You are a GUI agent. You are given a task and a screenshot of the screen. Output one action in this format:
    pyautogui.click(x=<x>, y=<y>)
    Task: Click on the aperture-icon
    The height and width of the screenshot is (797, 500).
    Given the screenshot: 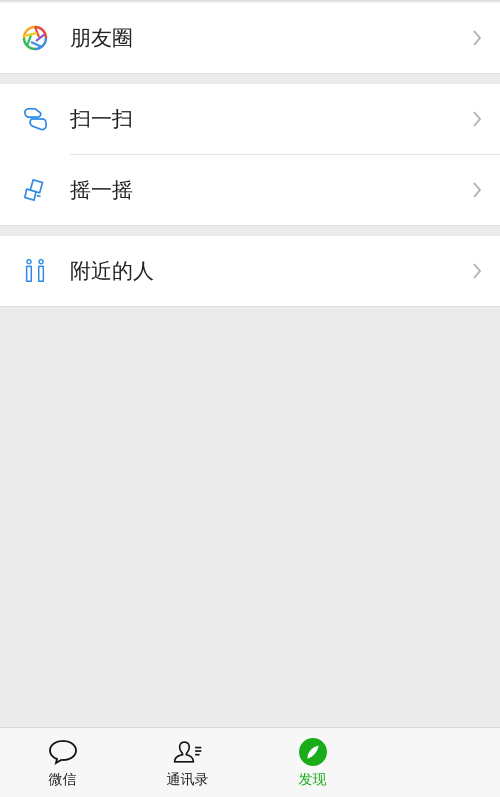 What is the action you would take?
    pyautogui.click(x=35, y=38)
    